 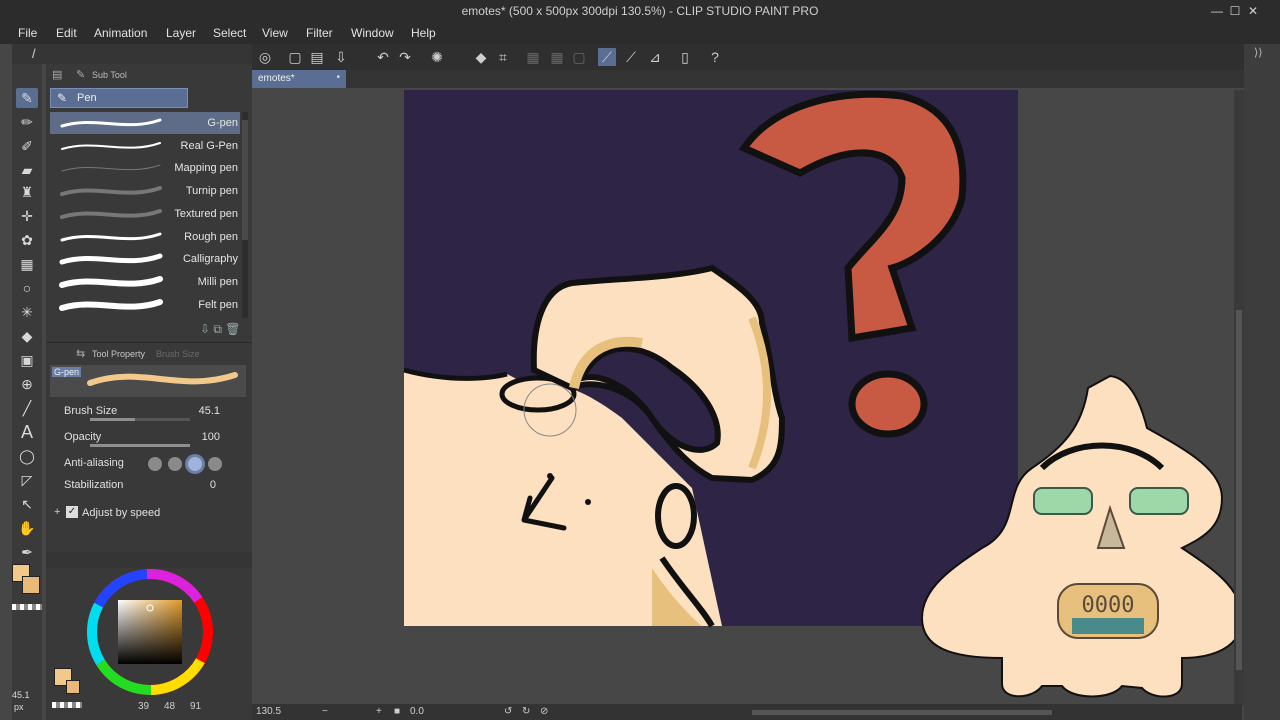 I want to click on stabilization-value: 0, so click(x=213, y=485).